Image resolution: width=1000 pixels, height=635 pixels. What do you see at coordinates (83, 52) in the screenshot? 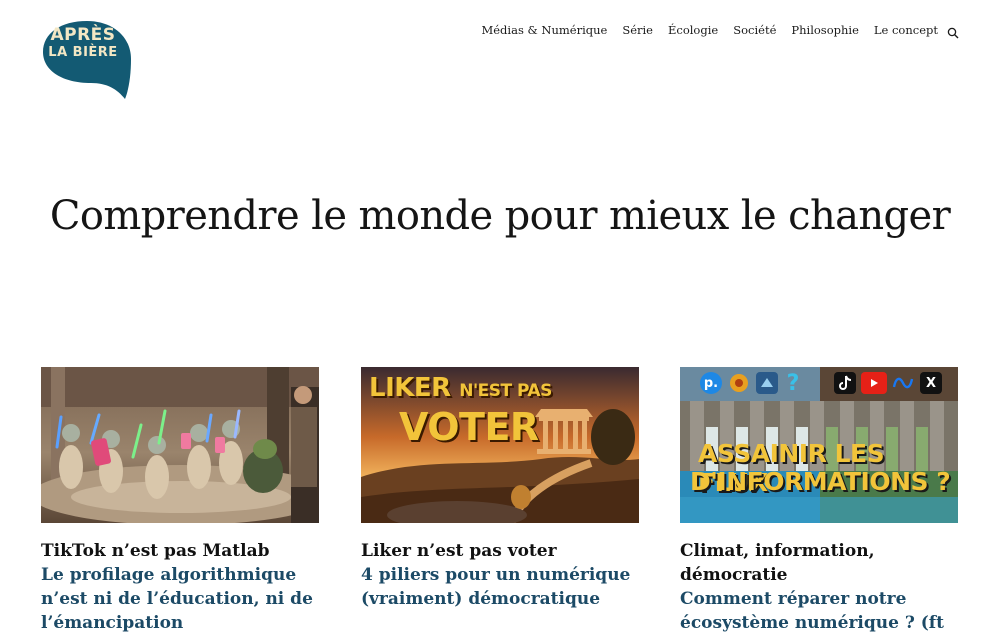
I see `logo-line-2: LA BIÈRE` at bounding box center [83, 52].